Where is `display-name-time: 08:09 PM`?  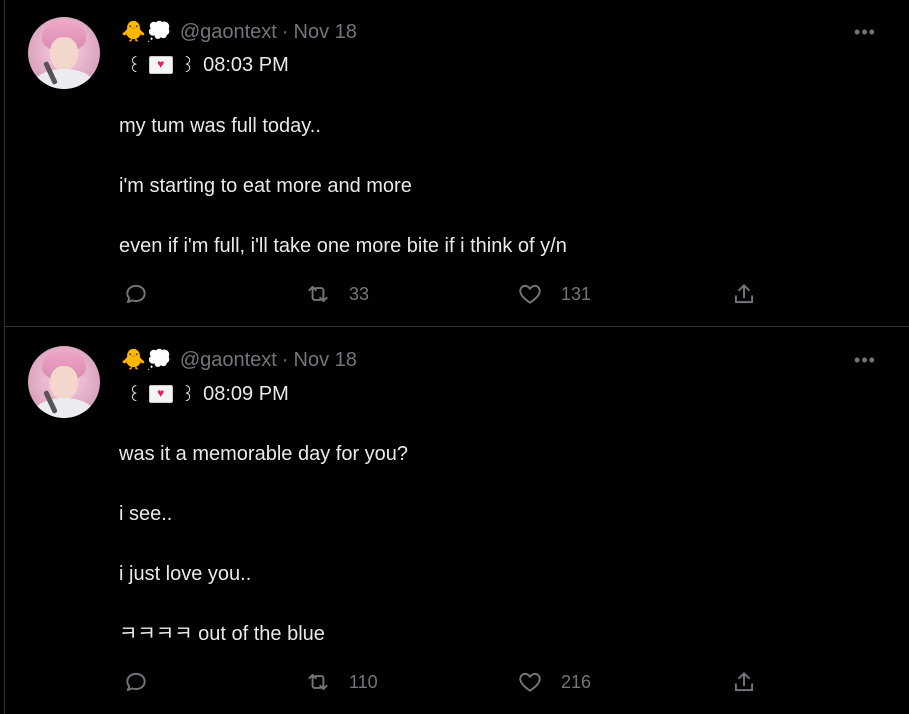
display-name-time: 08:09 PM is located at coordinates (246, 393).